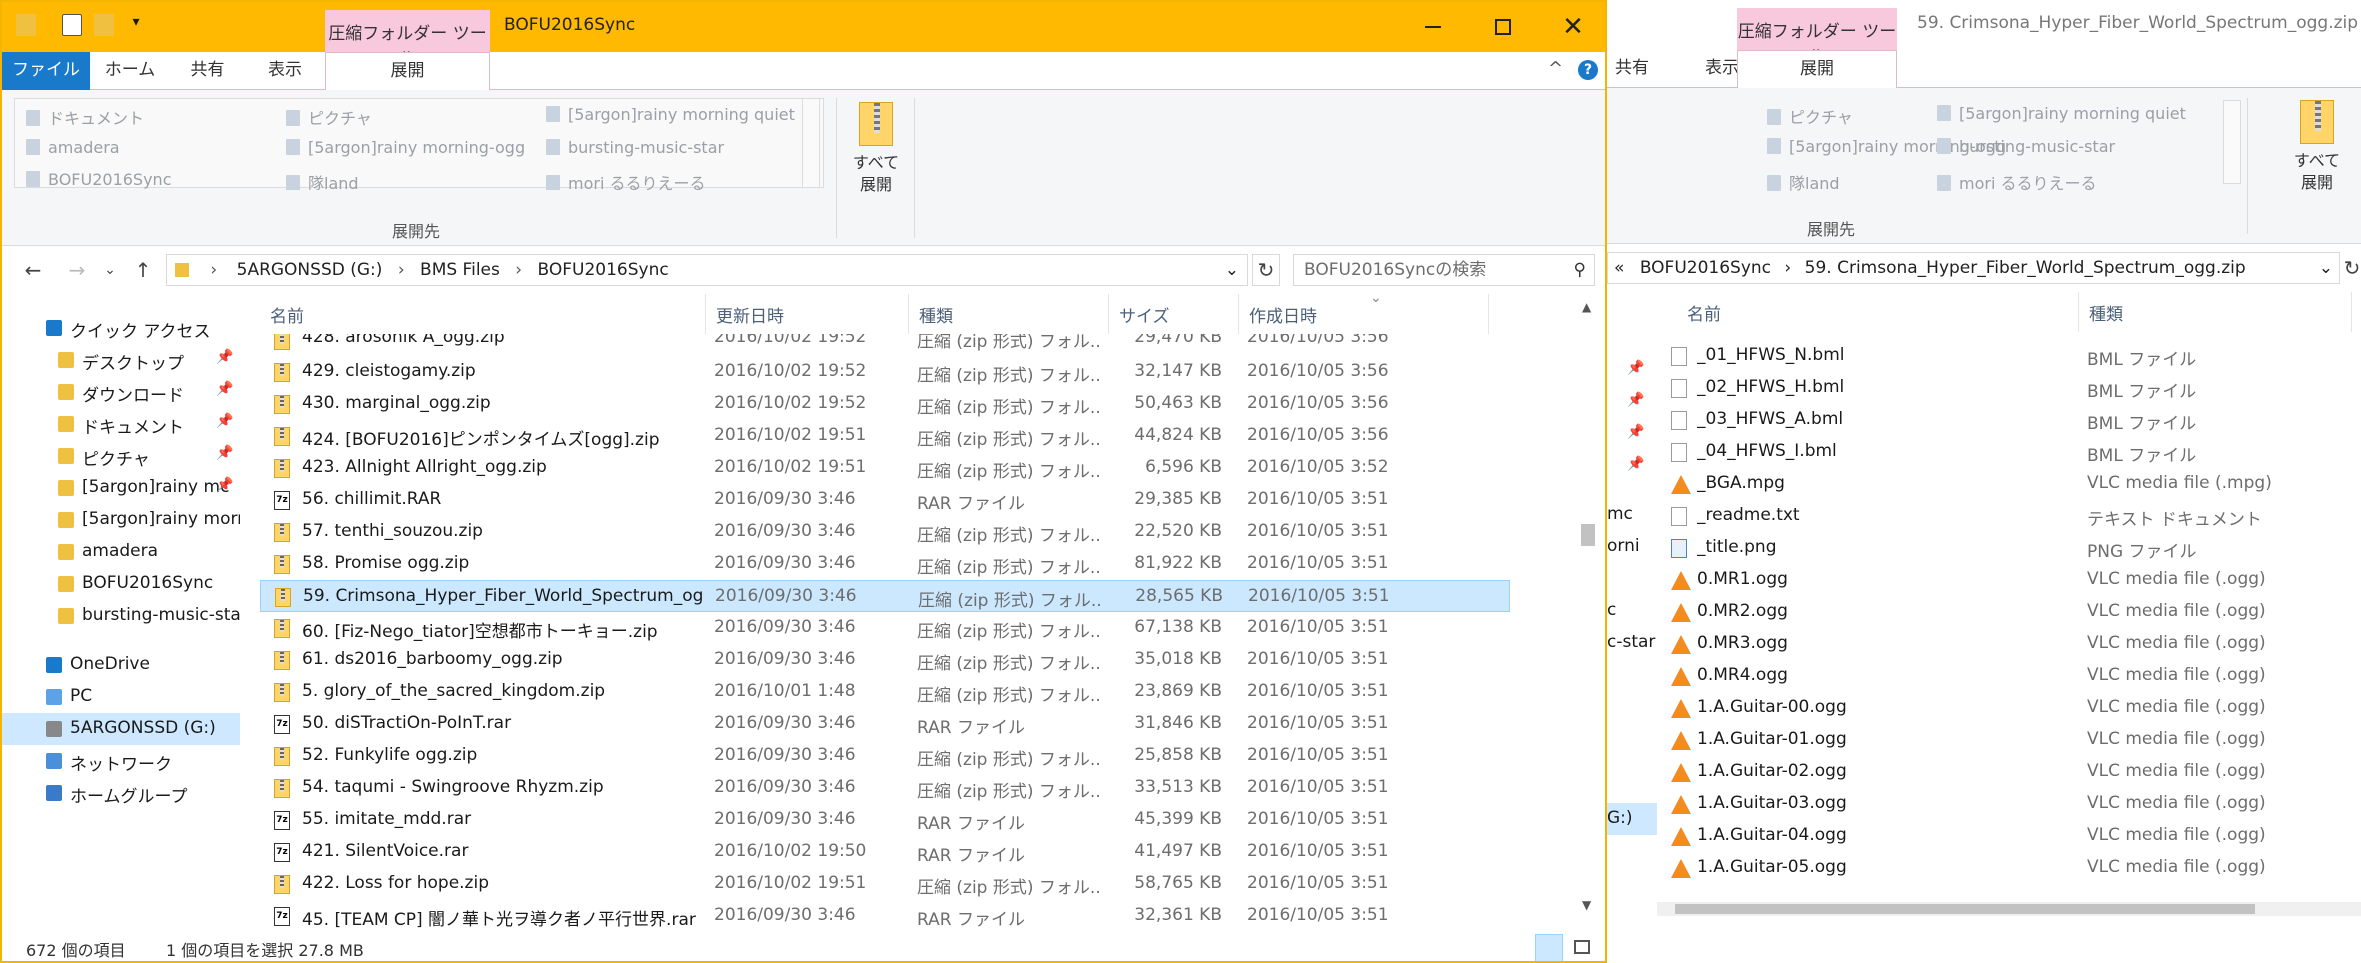 Image resolution: width=2361 pixels, height=963 pixels. What do you see at coordinates (104, 25) in the screenshot?
I see `new-folder-icon` at bounding box center [104, 25].